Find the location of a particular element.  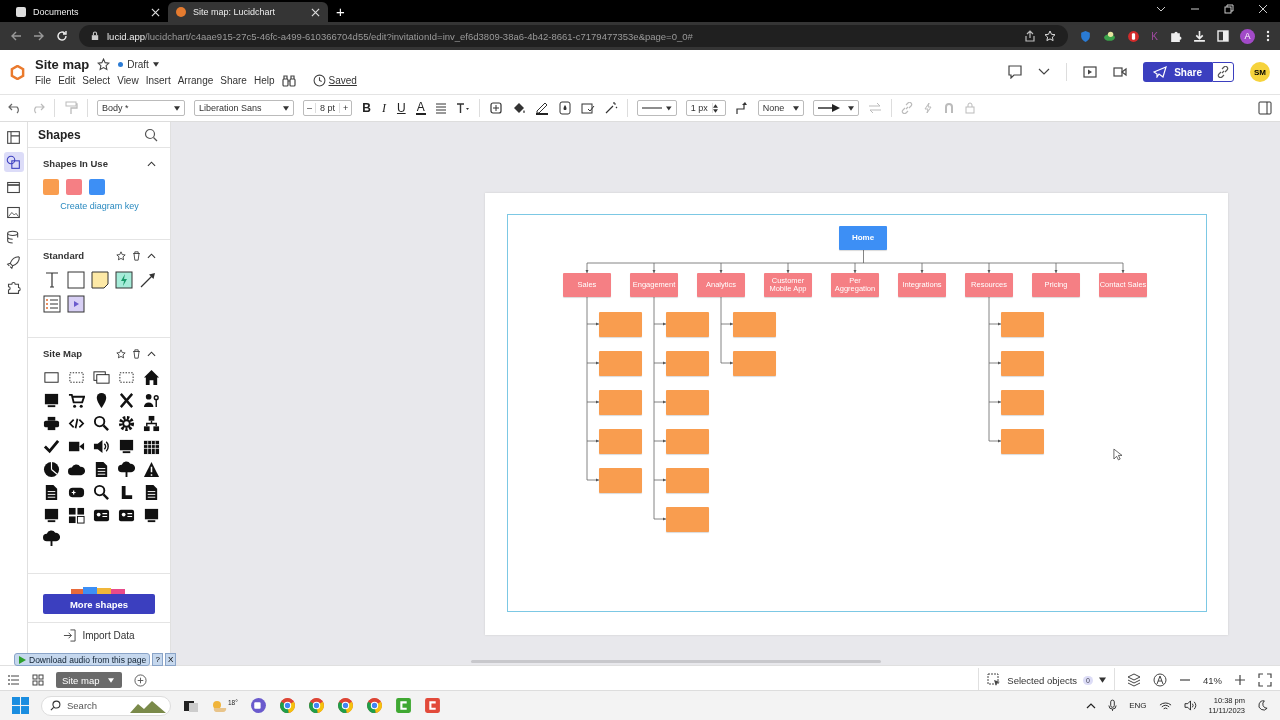

saved-link: Saved is located at coordinates (342, 80).